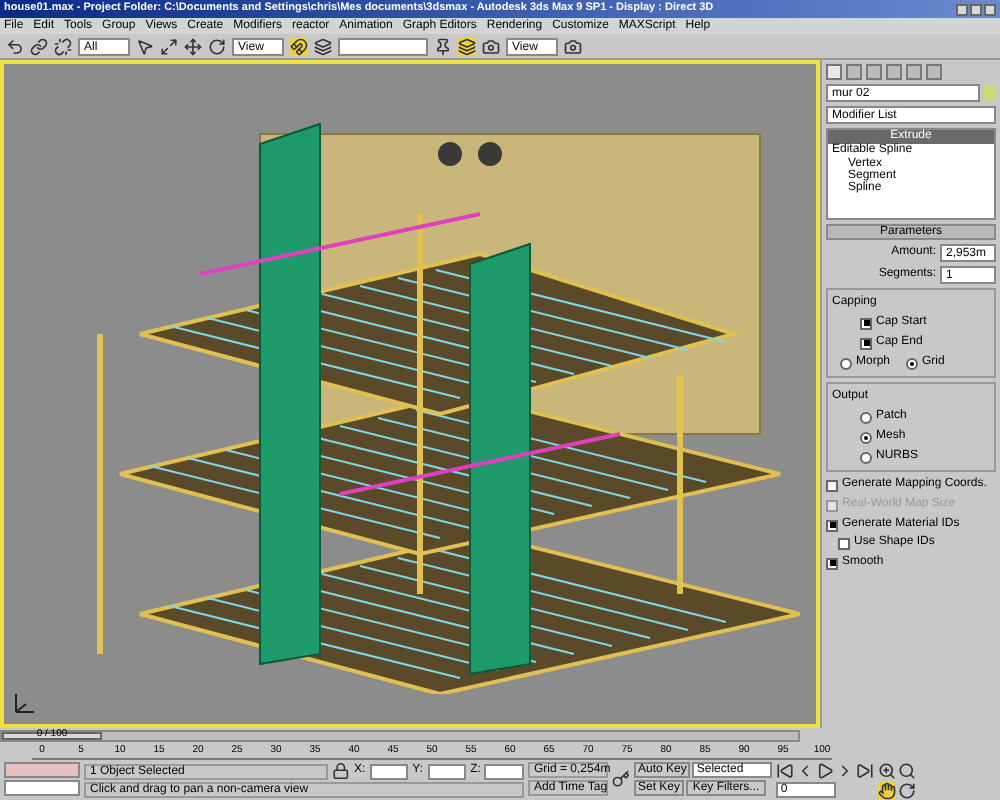  Describe the element at coordinates (990, 9) in the screenshot. I see `close-button` at that location.